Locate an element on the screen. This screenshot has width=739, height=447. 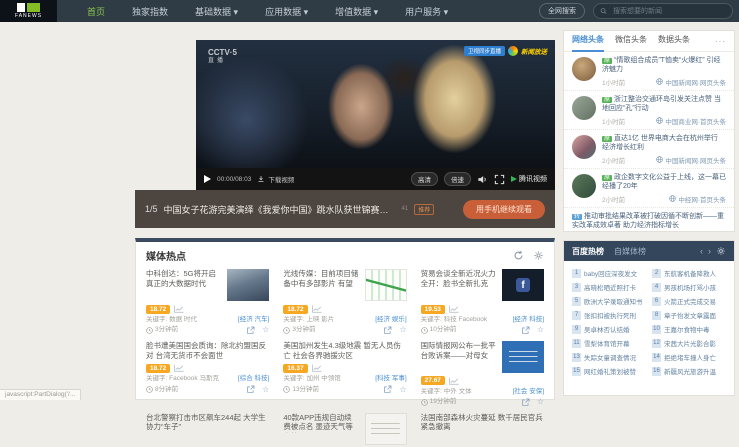
headline-title: 原政企数字文化公益于上线，这一幕已经播了20年 is located at coordinates (664, 182).